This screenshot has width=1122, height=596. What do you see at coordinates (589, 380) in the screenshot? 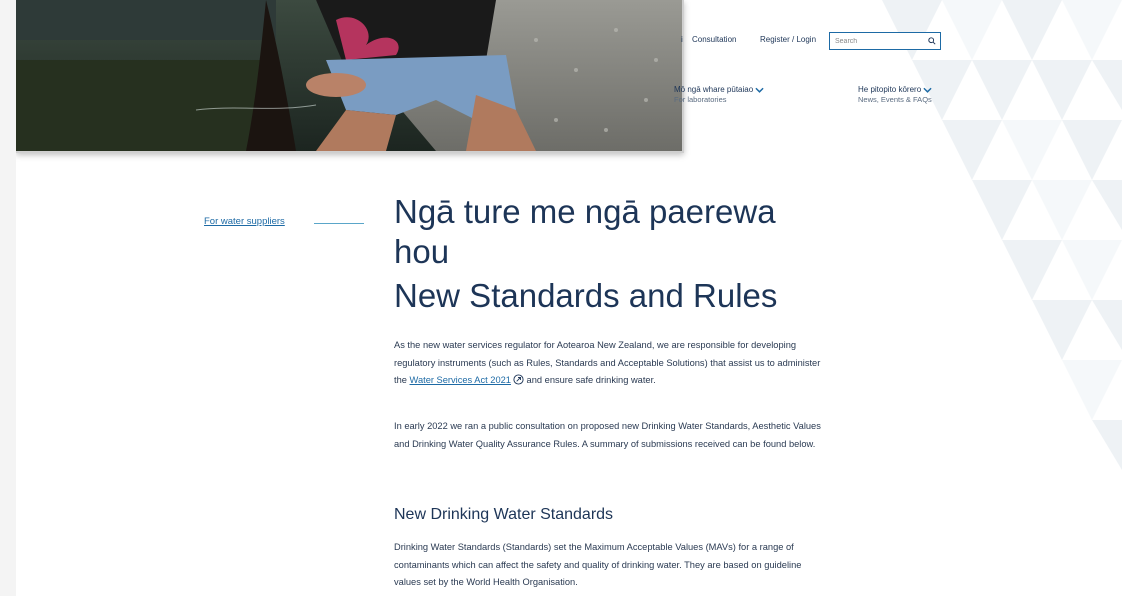
I see `intro-text-end: and ensure safe drinking water.` at bounding box center [589, 380].